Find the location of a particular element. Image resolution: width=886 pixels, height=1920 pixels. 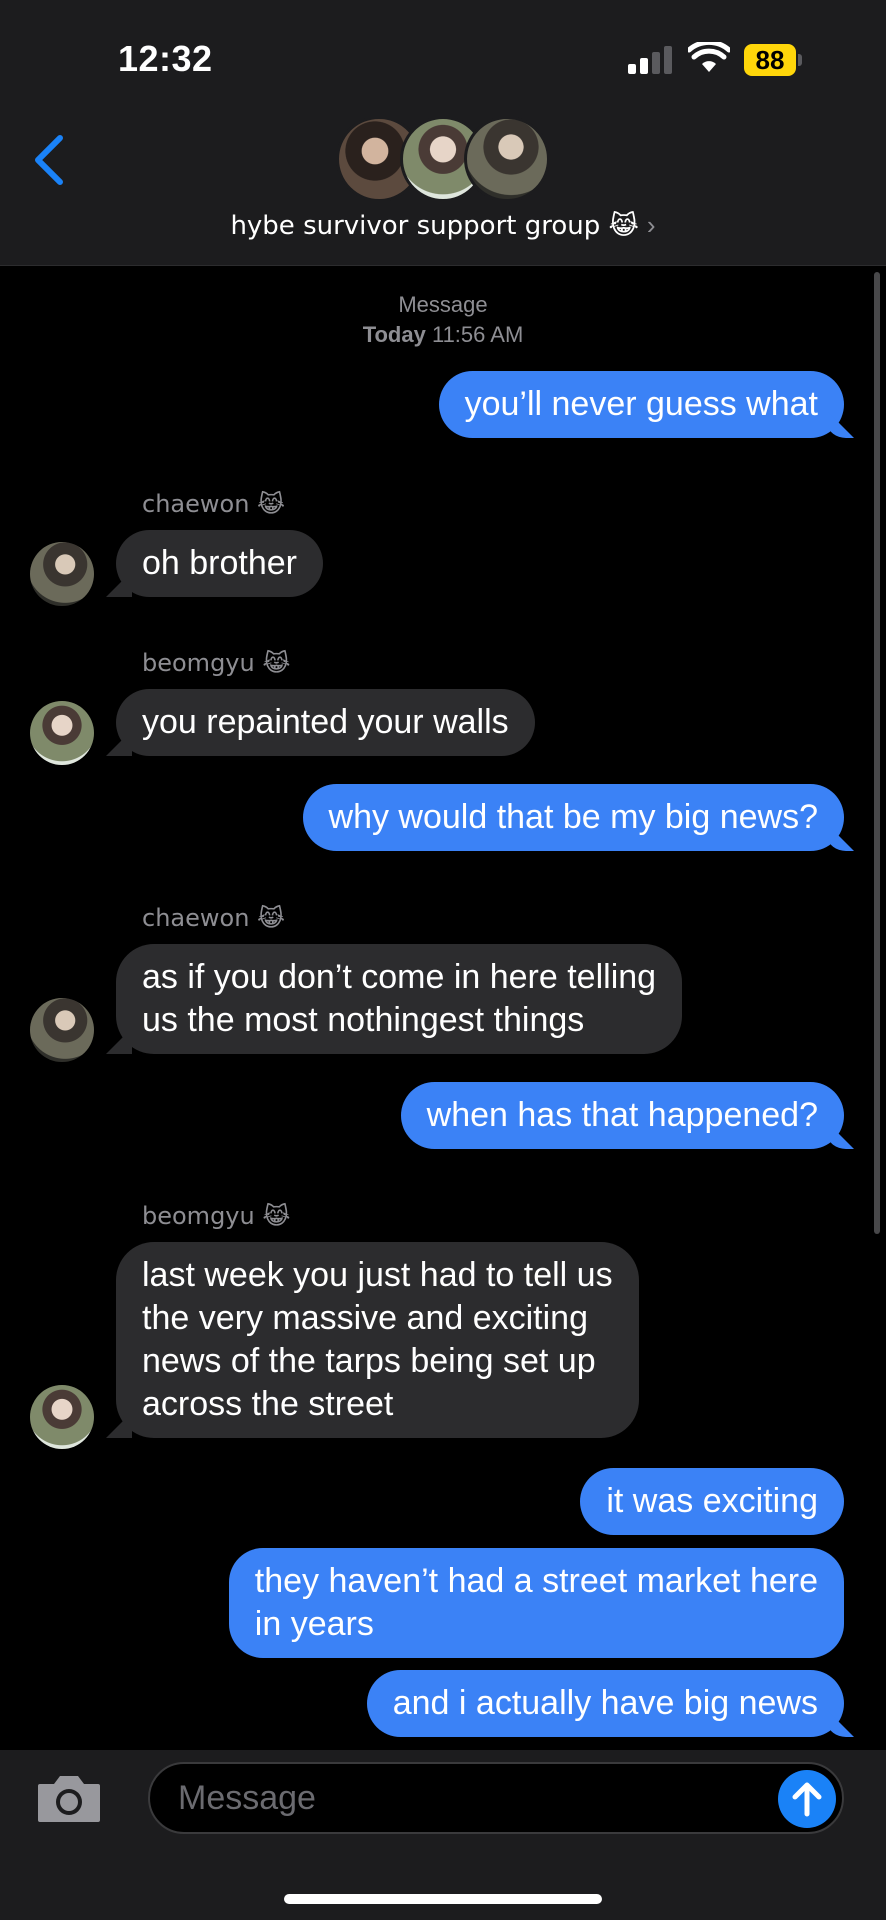

message-text: why would that be my big news? is located at coordinates (573, 817).